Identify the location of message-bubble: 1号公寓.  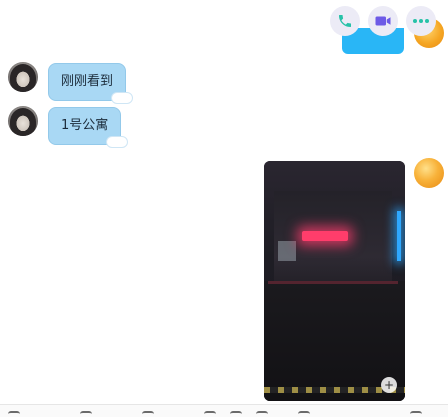
(88, 127).